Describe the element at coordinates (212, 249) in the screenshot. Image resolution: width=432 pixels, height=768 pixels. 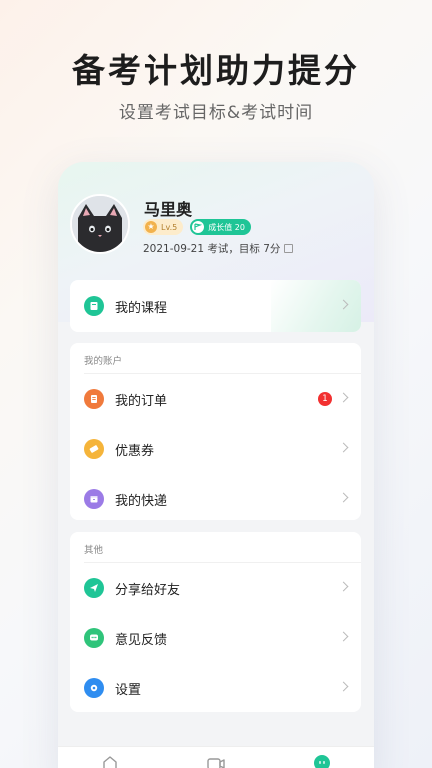
I see `exam-info-text: 2021-09-21 考试，目标 7分` at that location.